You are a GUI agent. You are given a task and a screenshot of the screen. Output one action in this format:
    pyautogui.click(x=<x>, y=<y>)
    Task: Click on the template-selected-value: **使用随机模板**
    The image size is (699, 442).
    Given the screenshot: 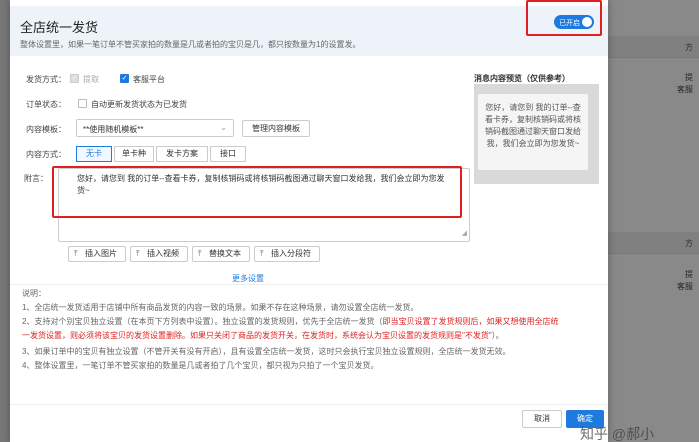 What is the action you would take?
    pyautogui.click(x=113, y=129)
    